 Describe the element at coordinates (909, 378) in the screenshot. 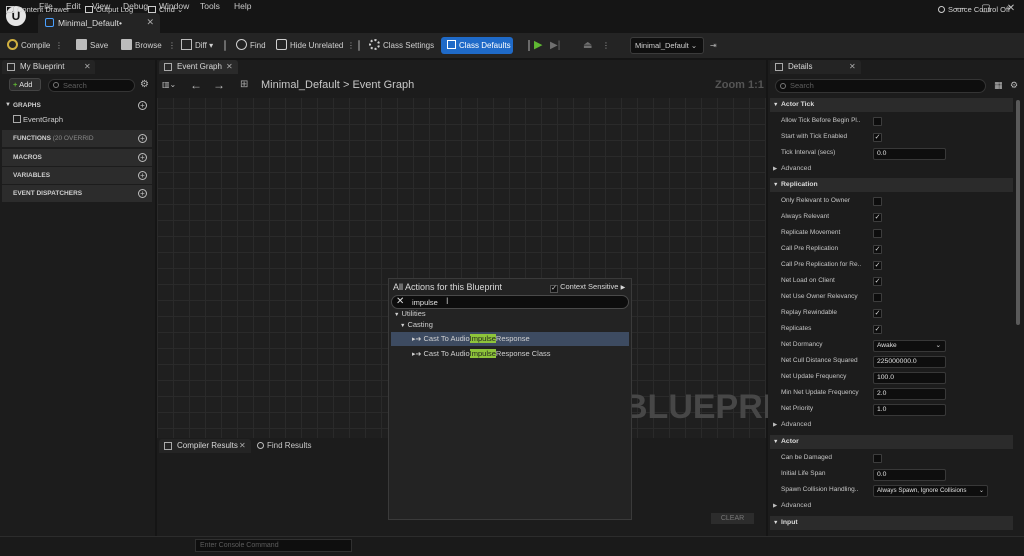

I see `net-update-frequency-field: 100.0` at that location.